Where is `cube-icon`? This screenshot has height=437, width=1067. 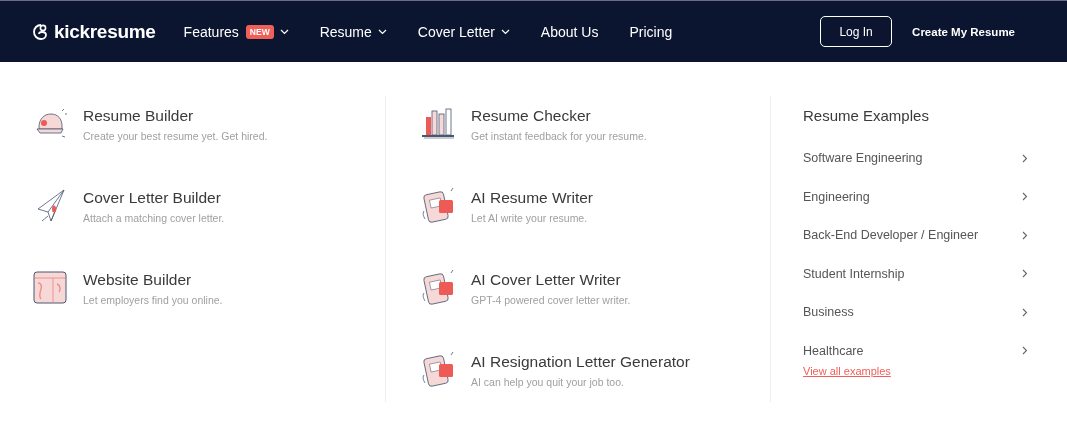
cube-icon is located at coordinates (50, 287).